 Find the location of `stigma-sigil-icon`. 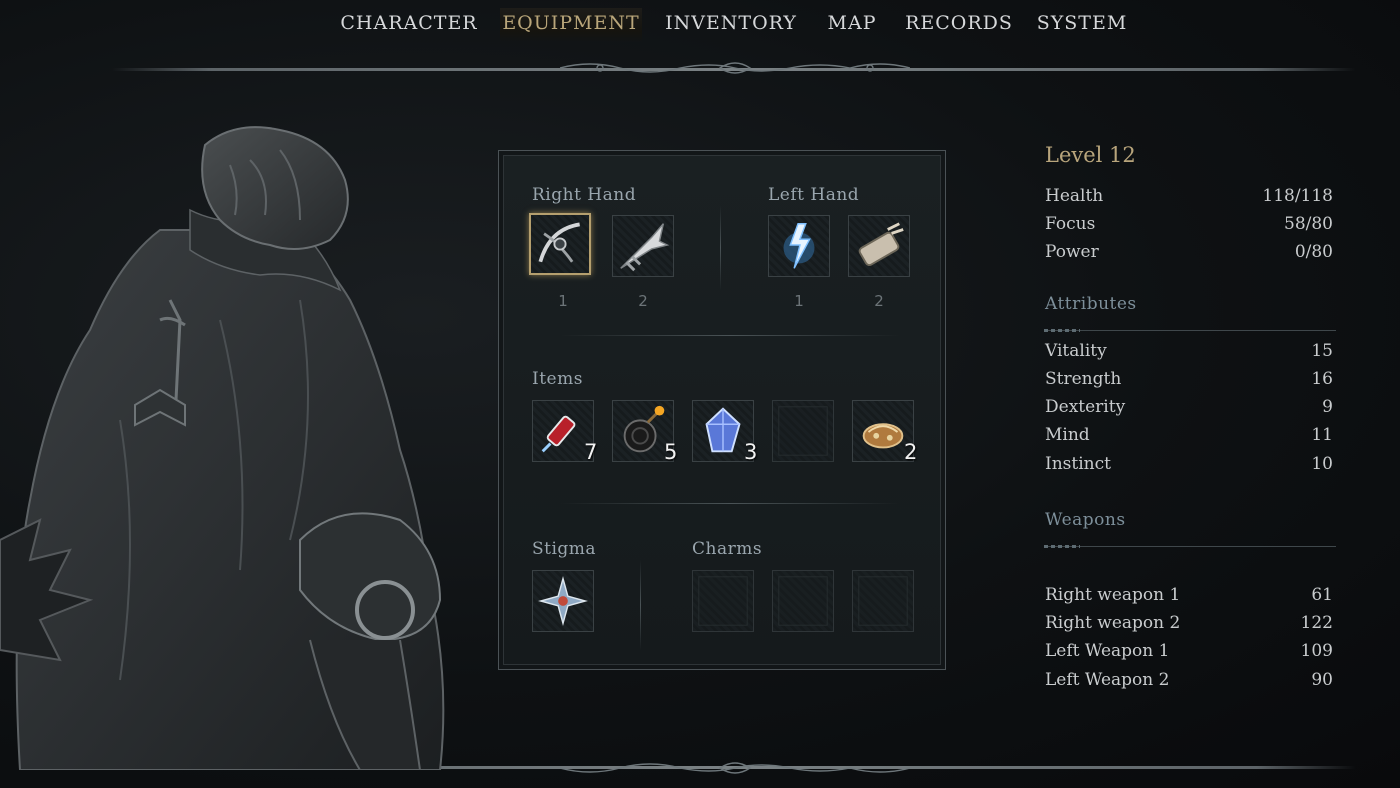

stigma-sigil-icon is located at coordinates (563, 601).